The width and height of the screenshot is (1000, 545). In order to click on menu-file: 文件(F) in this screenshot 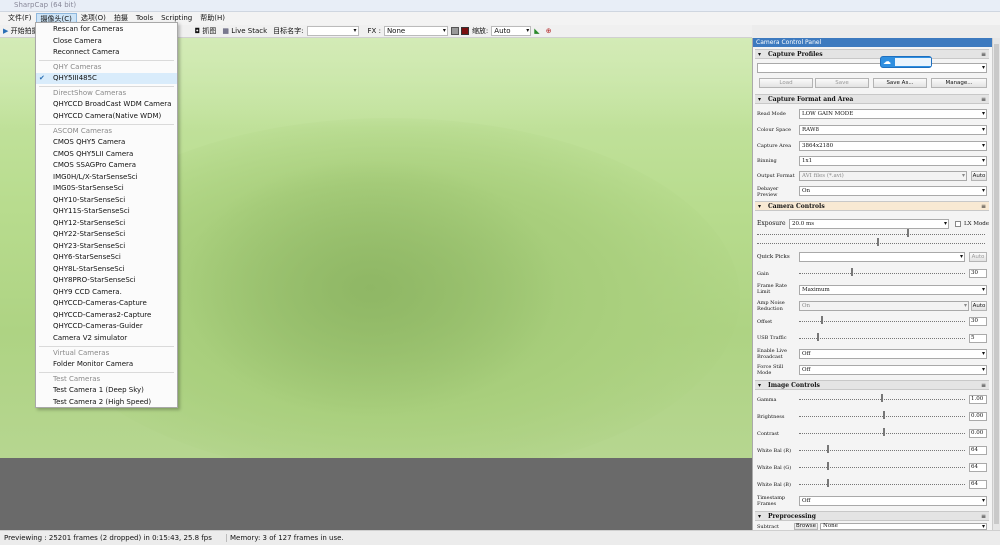, I will do `click(20, 18)`.